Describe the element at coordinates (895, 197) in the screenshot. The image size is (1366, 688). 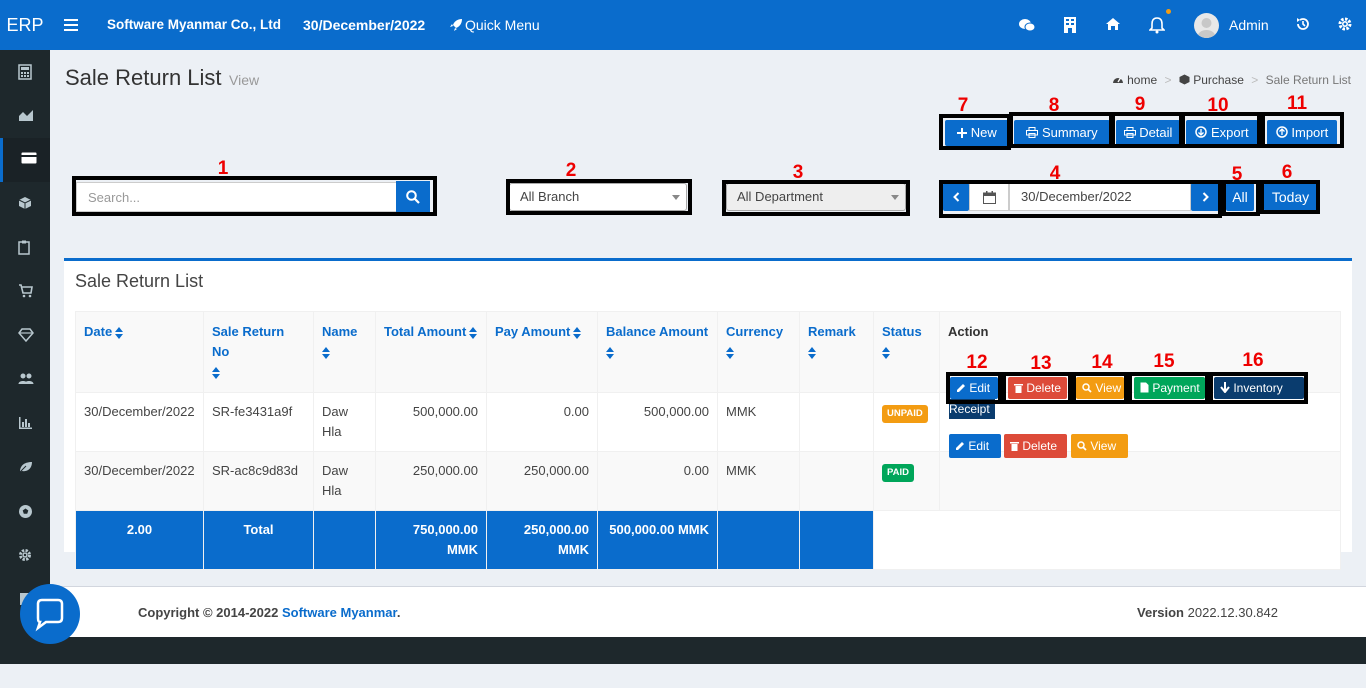
I see `dropdown-arrow-icon` at that location.